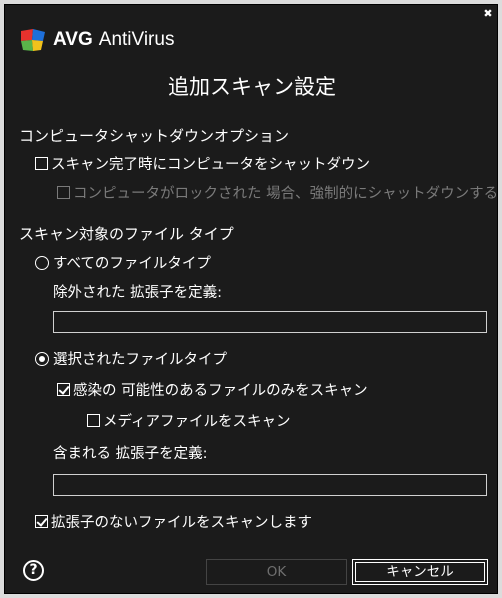  I want to click on force-shutdown-label: コンピュータがロックされた 場合、強制的にシャットダウンする, so click(286, 194).